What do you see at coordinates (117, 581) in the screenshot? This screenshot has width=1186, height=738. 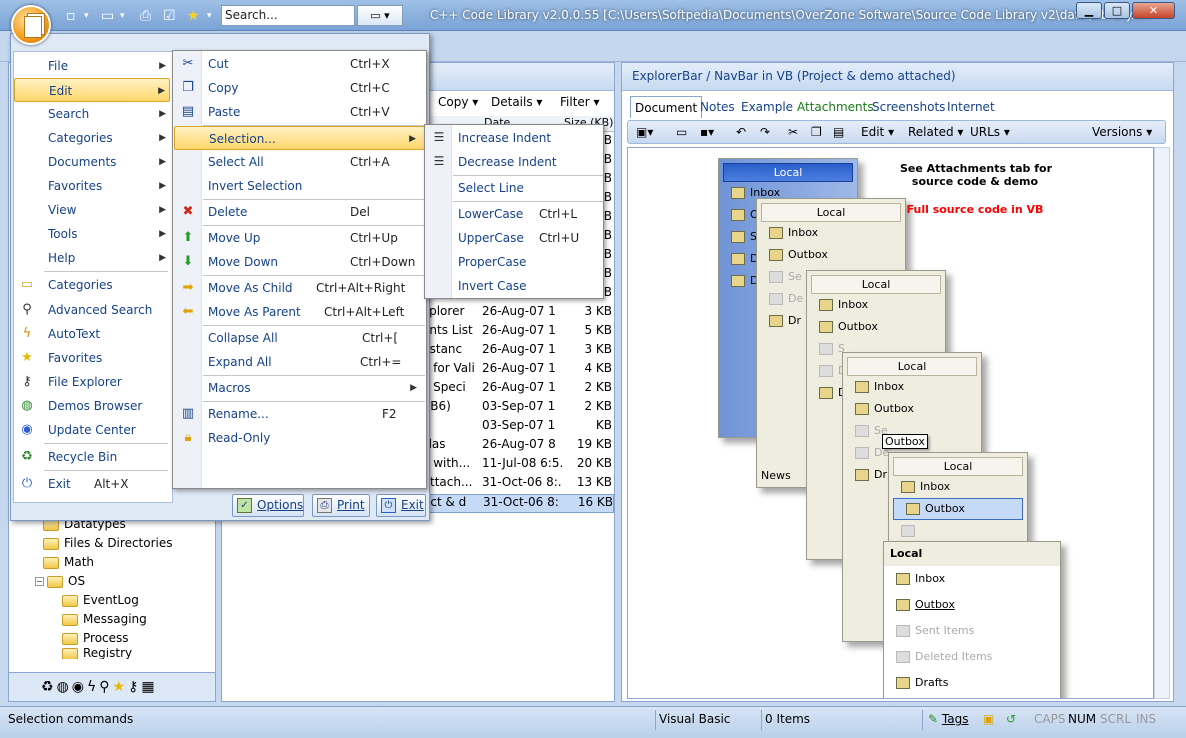 I see `tree-item: − OS` at bounding box center [117, 581].